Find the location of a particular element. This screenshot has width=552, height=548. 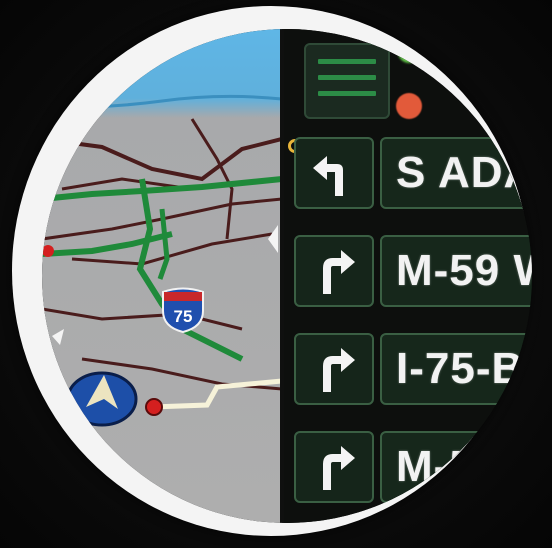

menu-button is located at coordinates (347, 81).